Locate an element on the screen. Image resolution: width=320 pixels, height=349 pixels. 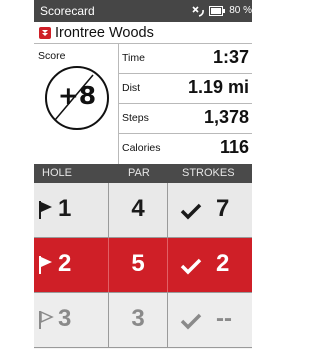
hole-cell: 1 is located at coordinates (71, 210).